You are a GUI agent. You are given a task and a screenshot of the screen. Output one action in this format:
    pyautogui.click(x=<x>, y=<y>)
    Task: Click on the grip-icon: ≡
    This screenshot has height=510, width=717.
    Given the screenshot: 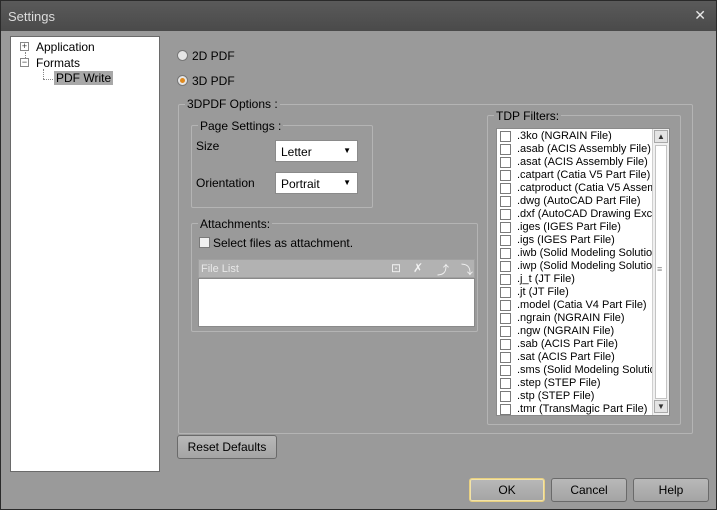 What is the action you would take?
    pyautogui.click(x=660, y=269)
    